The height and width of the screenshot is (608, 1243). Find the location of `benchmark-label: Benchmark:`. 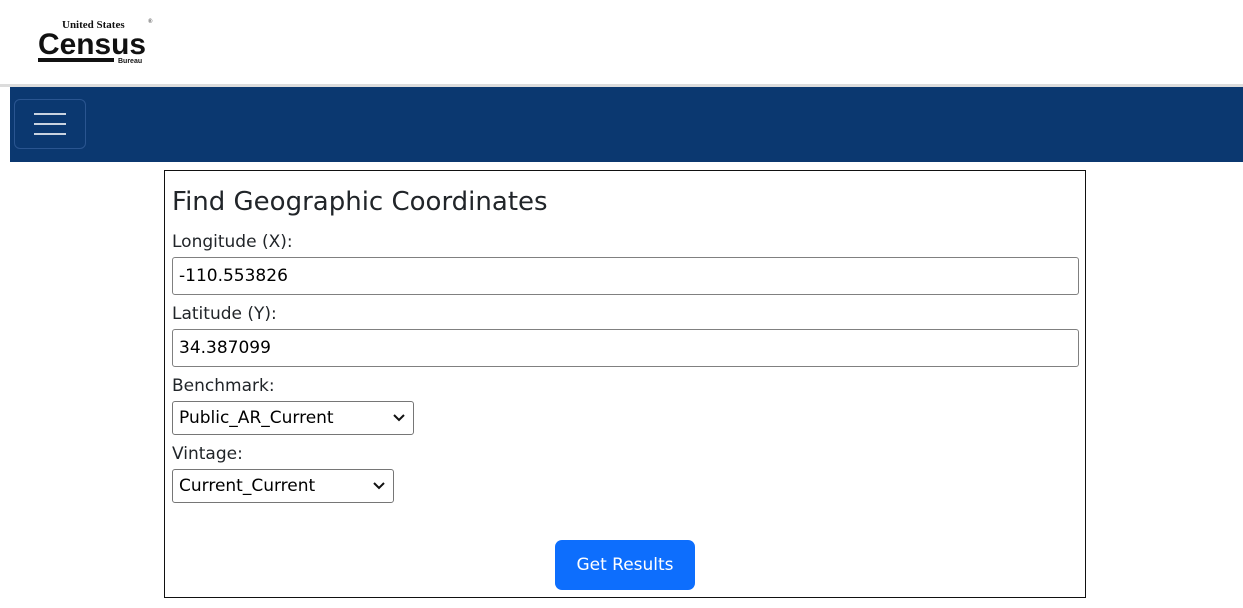

benchmark-label: Benchmark: is located at coordinates (223, 386).